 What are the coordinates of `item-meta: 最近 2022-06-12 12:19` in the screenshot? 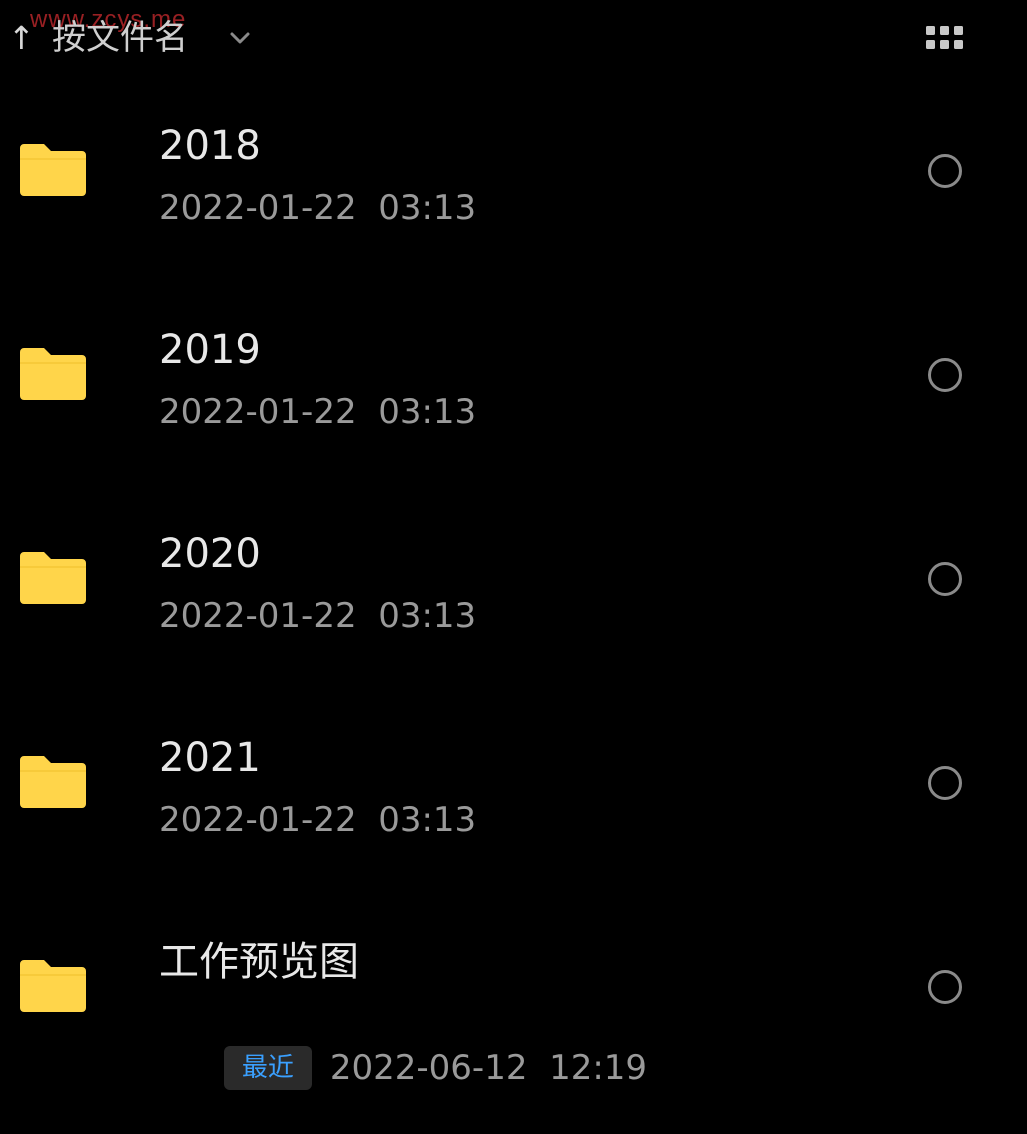 It's located at (403, 1068).